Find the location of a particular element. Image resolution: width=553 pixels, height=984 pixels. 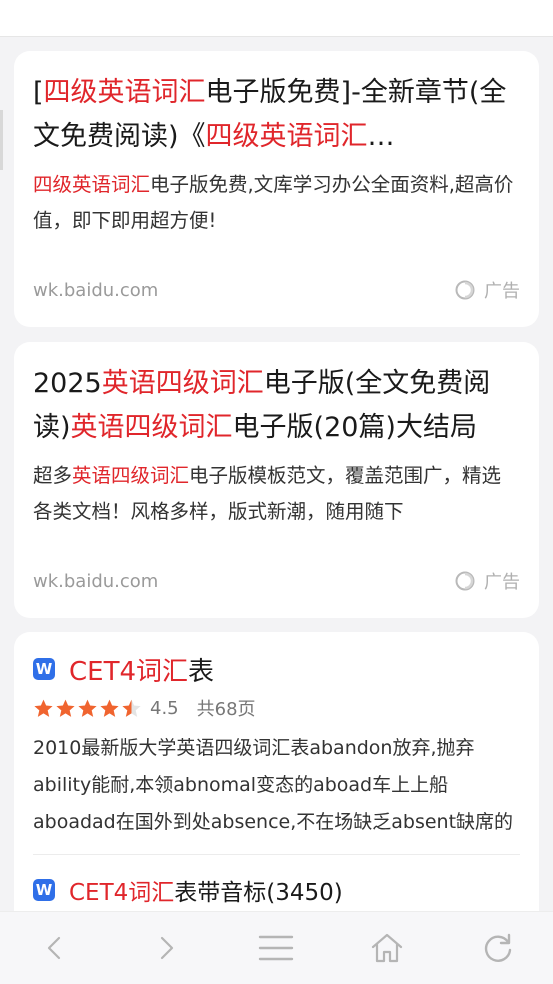

home-icon is located at coordinates (387, 948).